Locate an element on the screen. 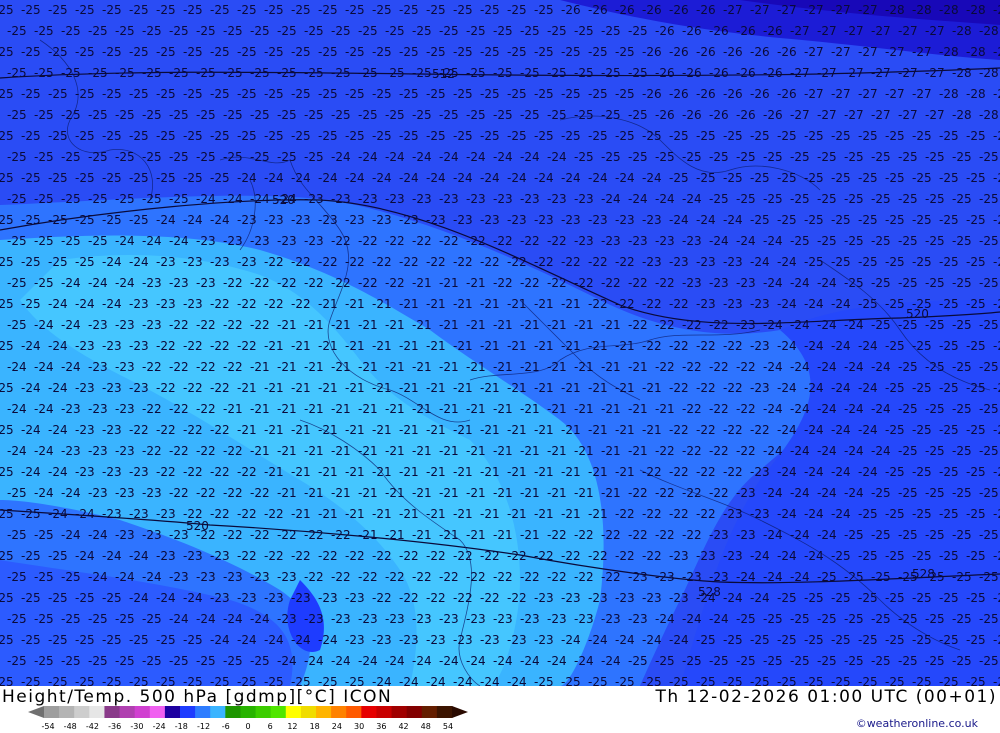  scale-tick-label: -54 is located at coordinates (48, 726).